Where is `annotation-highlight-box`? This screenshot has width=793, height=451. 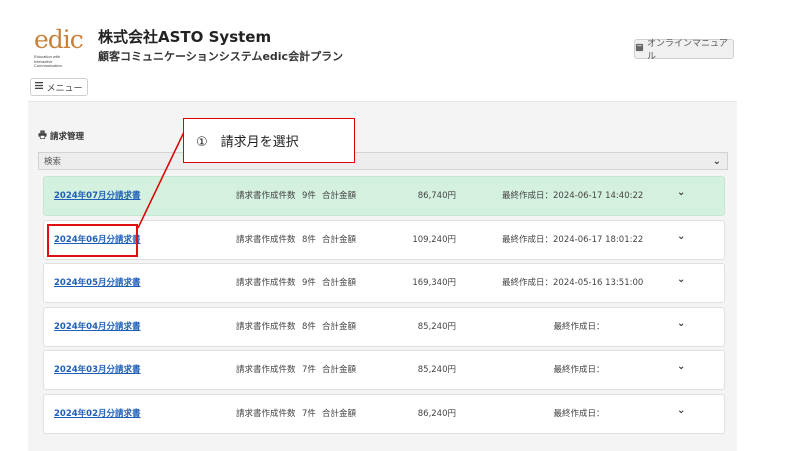
annotation-highlight-box is located at coordinates (92, 240).